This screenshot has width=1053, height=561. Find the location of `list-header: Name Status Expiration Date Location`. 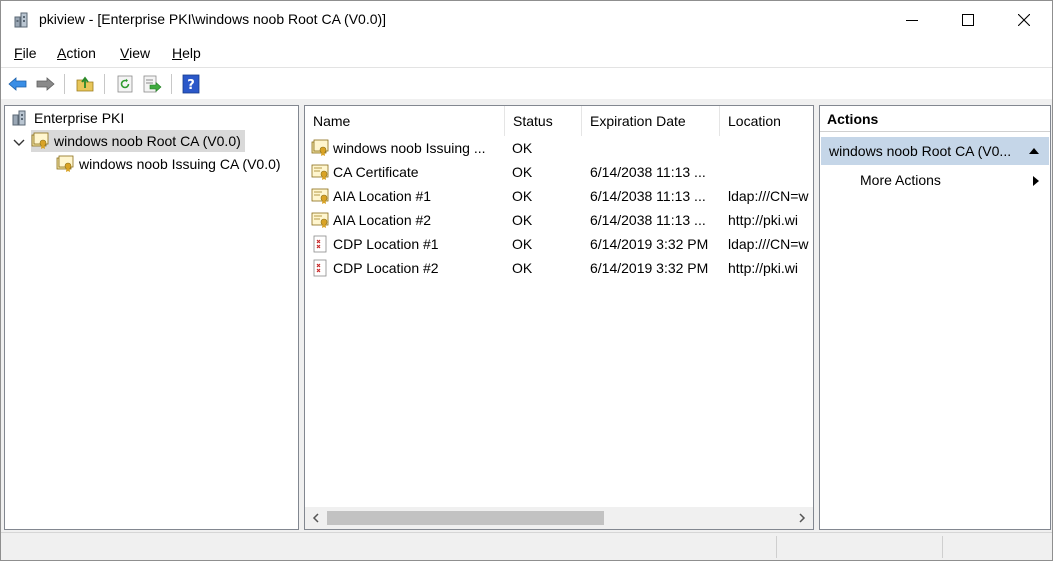

list-header: Name Status Expiration Date Location is located at coordinates (559, 121).